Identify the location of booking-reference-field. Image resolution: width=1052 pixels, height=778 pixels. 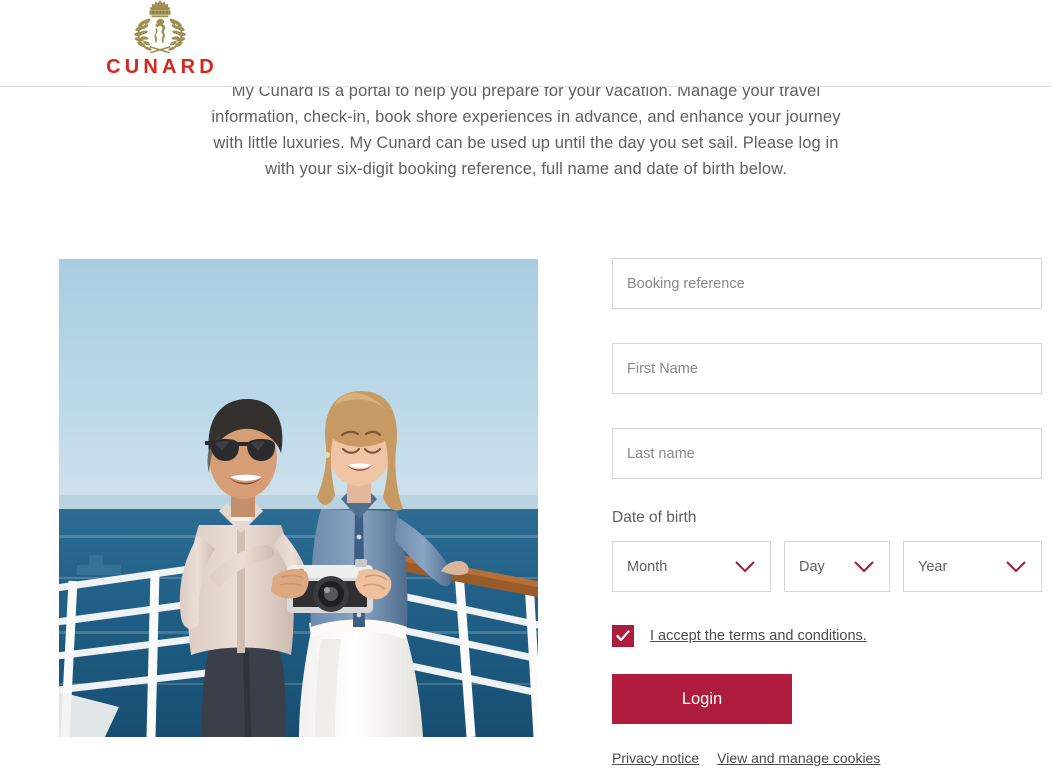
(827, 283).